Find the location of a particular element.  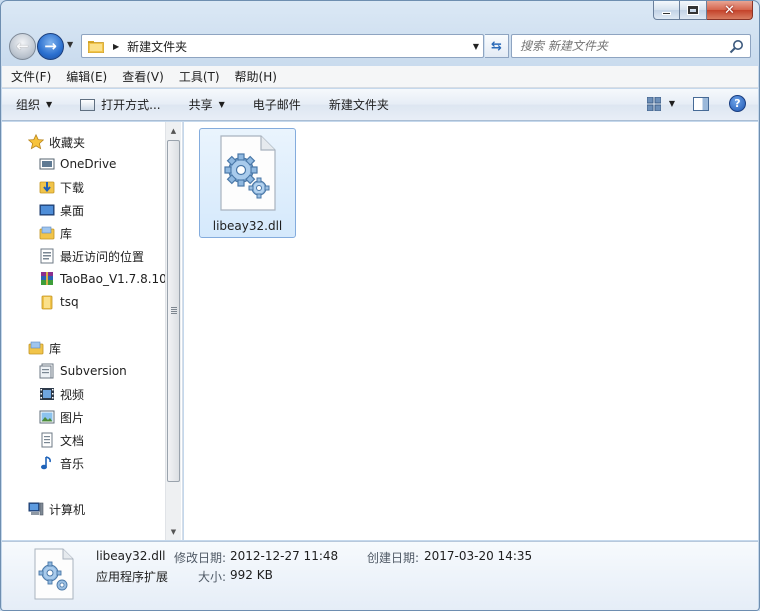

search-input is located at coordinates (620, 46).